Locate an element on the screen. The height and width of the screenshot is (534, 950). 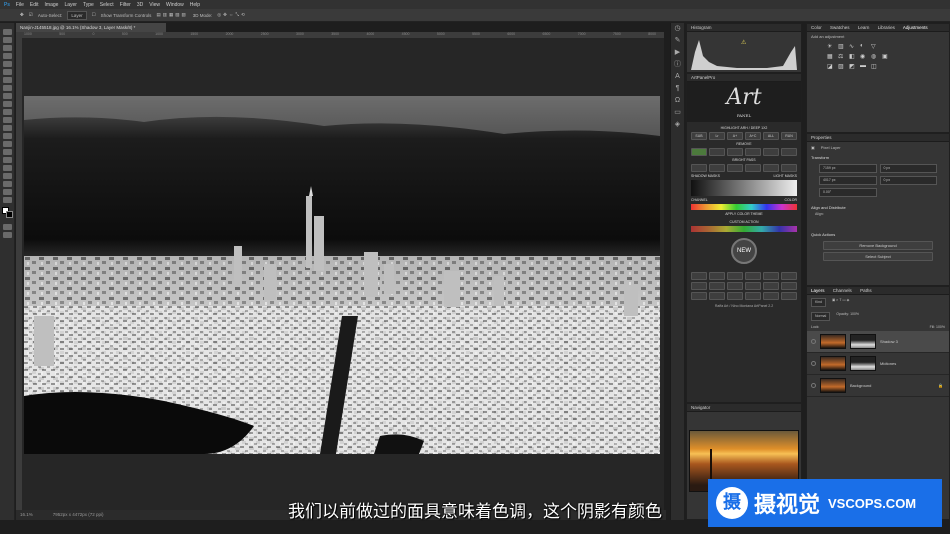
tab-learn: Learn is located at coordinates (864, 27).